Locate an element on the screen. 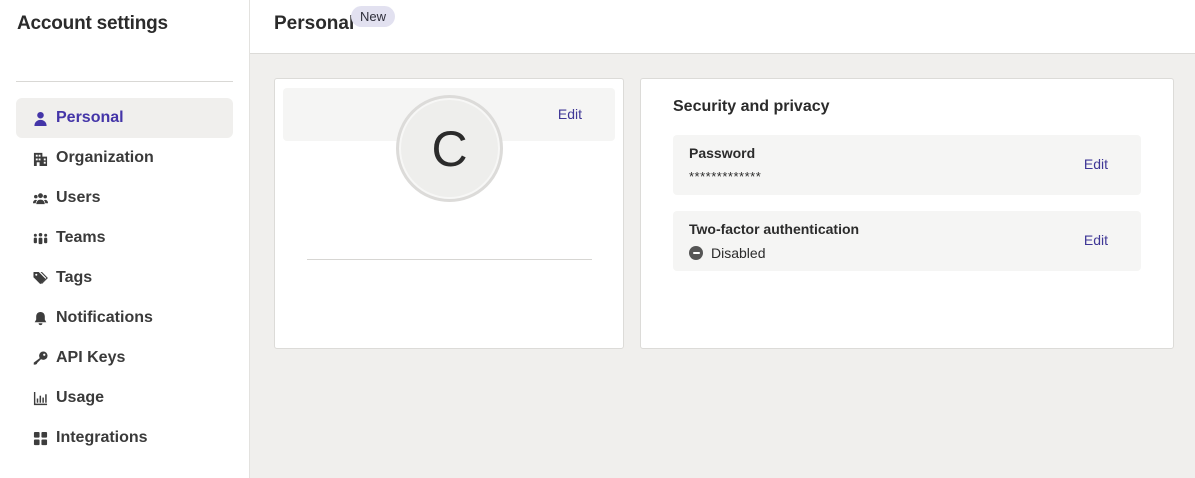  sidebar-divider is located at coordinates (124, 81).